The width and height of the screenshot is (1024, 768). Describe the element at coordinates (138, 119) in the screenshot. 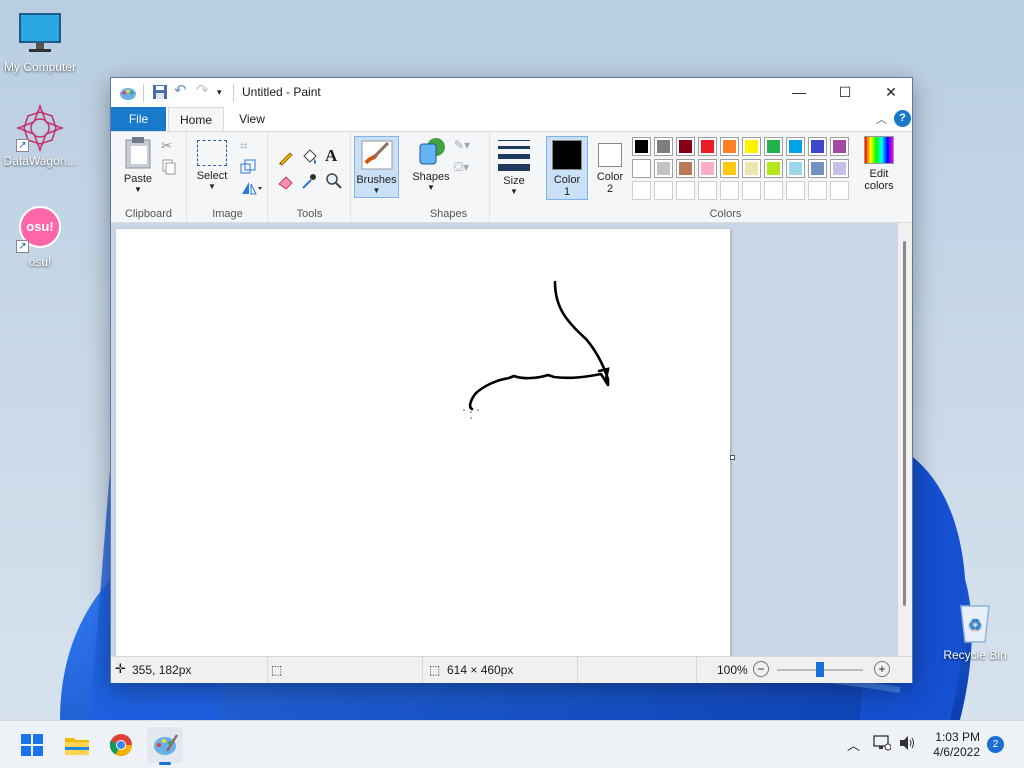

I see `tab-file: File` at that location.